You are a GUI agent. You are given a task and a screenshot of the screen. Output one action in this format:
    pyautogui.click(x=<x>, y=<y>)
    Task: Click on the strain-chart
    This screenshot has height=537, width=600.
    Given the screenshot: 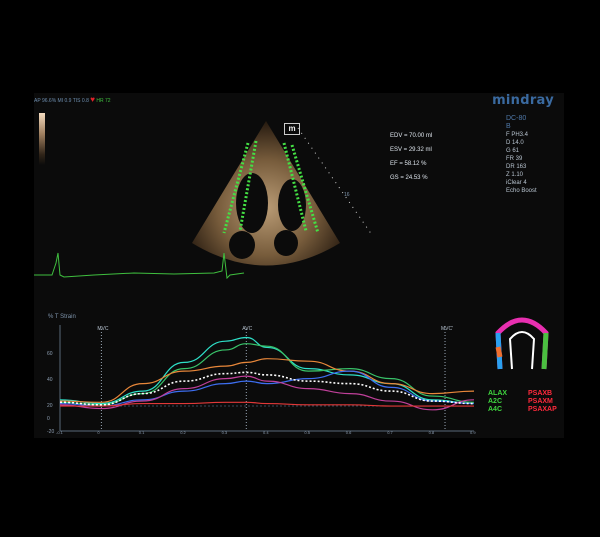 What is the action you would take?
    pyautogui.click(x=267, y=378)
    